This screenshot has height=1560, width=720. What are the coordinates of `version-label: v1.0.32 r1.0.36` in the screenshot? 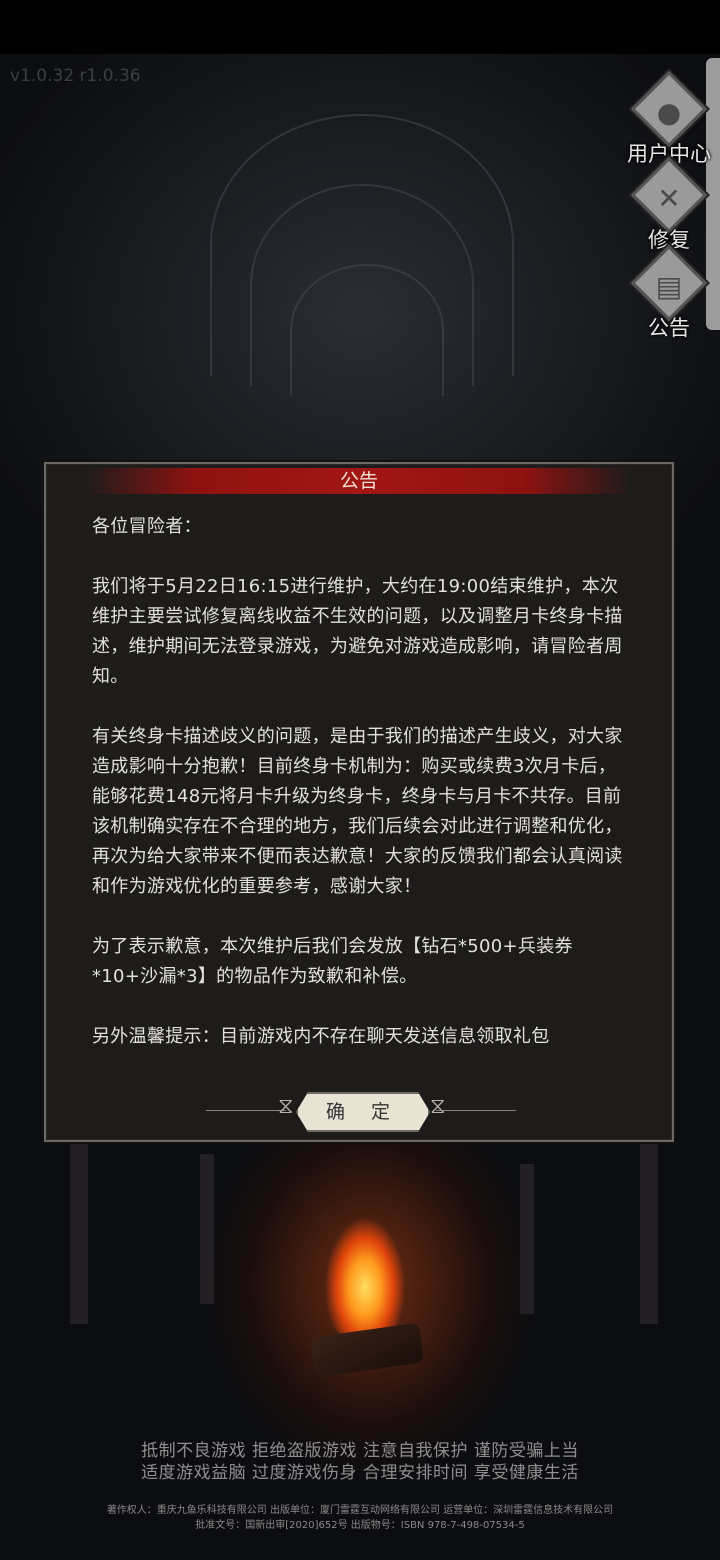 It's located at (75, 76).